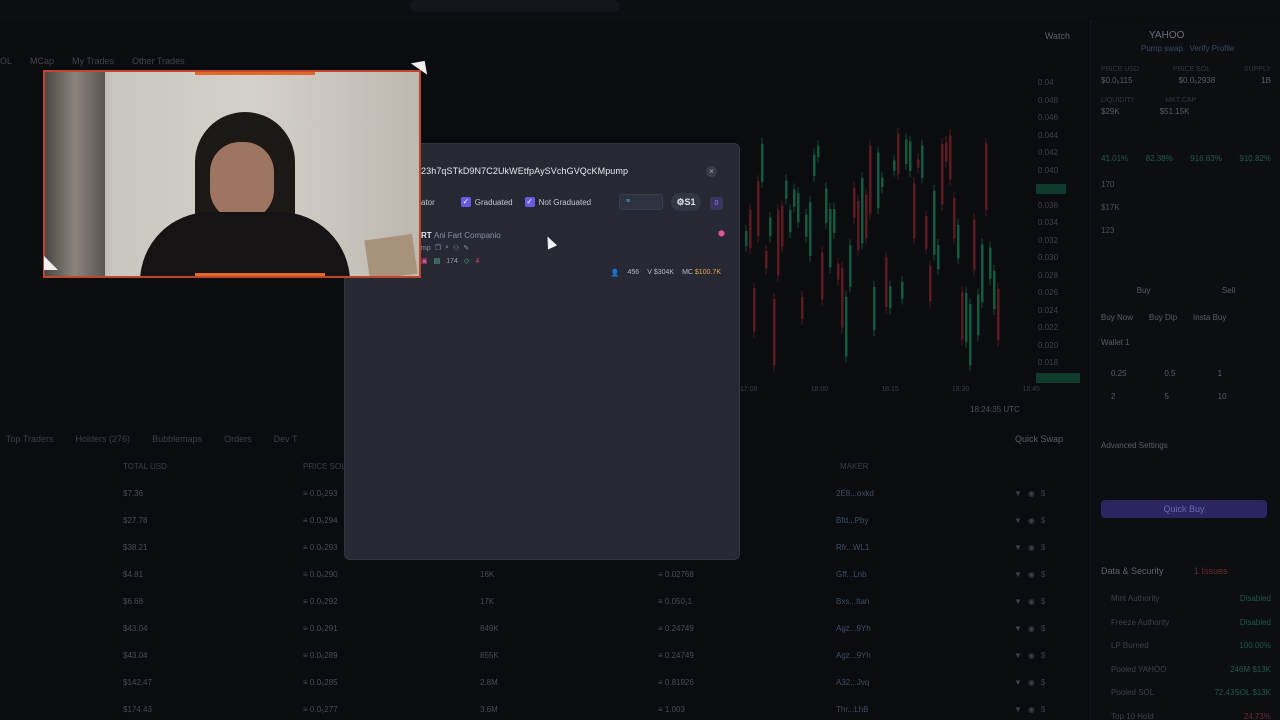 This screenshot has width=1280, height=720. I want to click on pct-change: 910.82%, so click(1255, 158).